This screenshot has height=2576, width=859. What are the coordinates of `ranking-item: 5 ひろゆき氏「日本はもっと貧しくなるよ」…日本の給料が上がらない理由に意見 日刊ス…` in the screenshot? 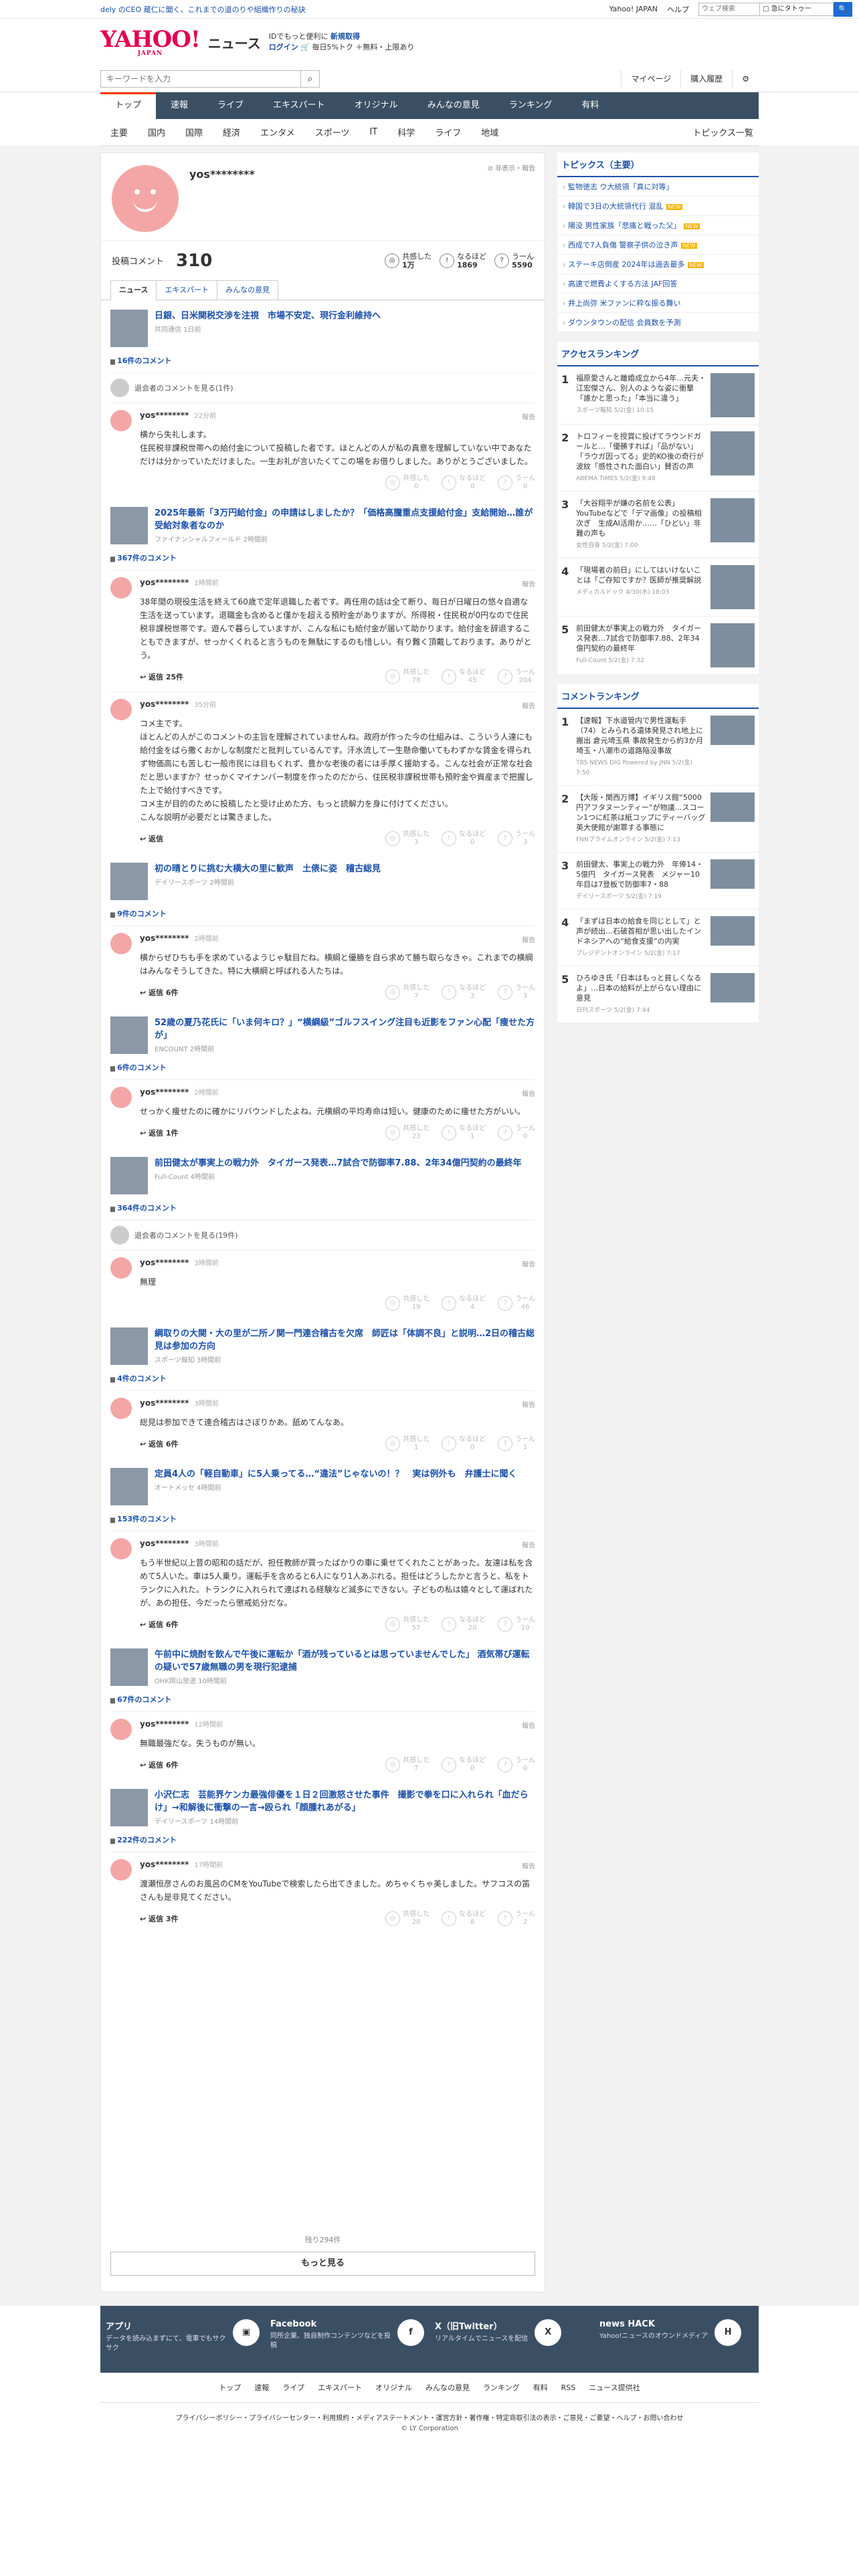 It's located at (658, 994).